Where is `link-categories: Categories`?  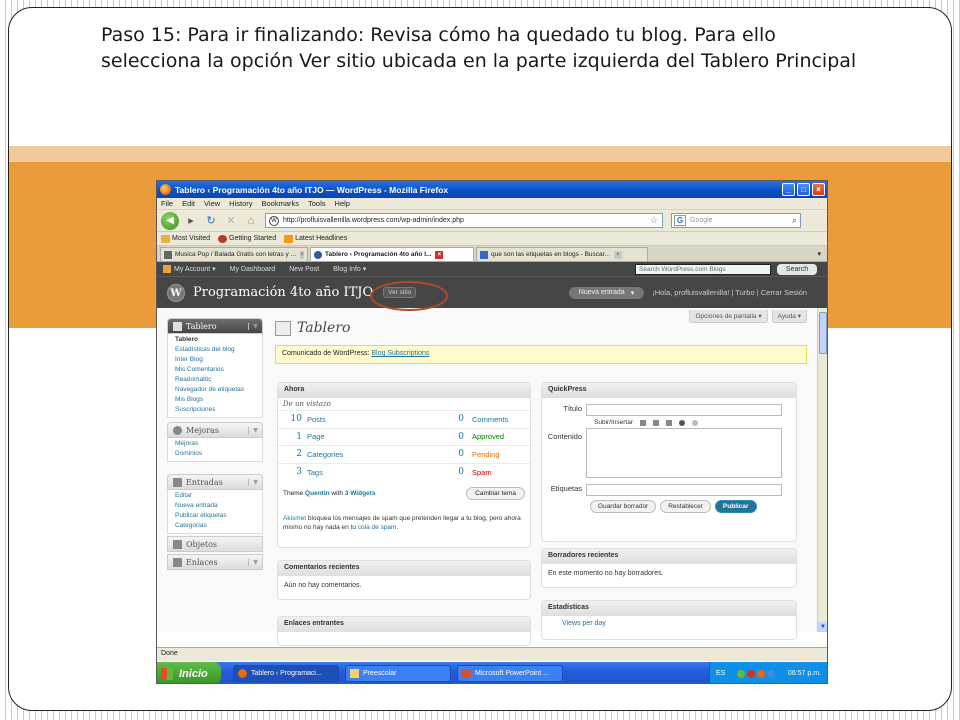
link-categories: Categories is located at coordinates (377, 454).